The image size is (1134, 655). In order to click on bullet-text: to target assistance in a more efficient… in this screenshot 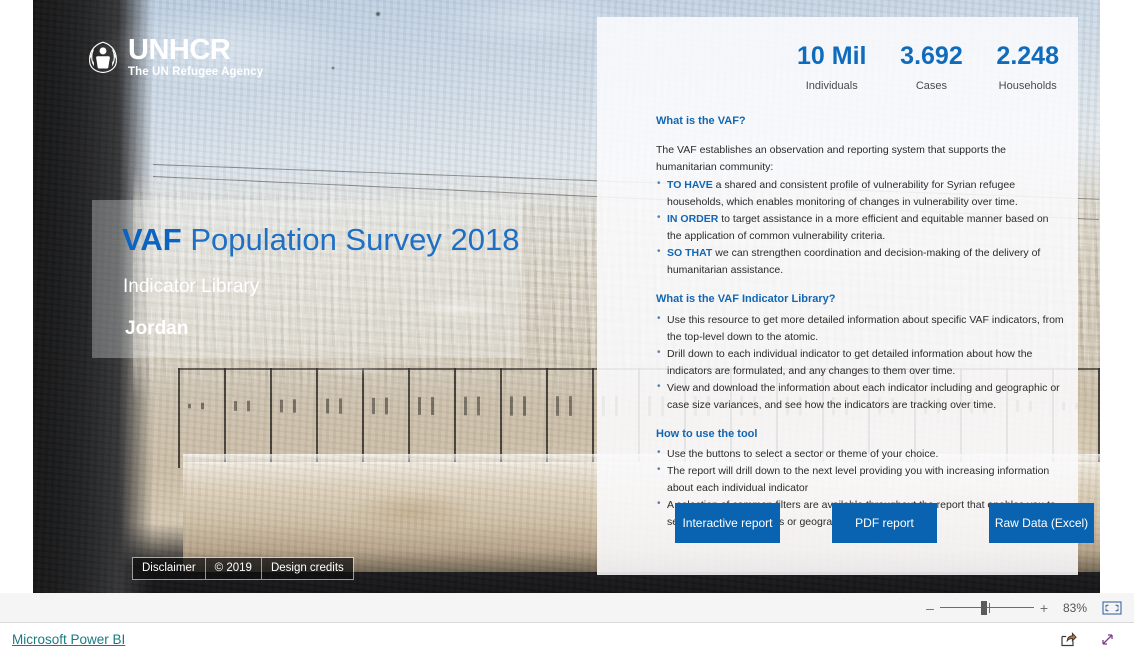, I will do `click(858, 227)`.